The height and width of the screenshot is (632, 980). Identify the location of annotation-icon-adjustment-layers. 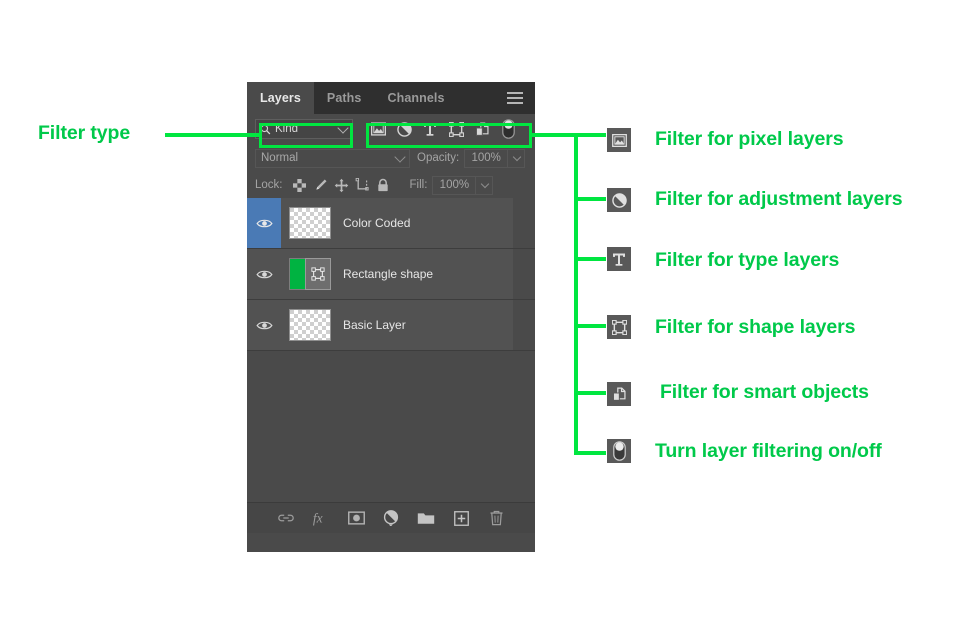
(619, 200).